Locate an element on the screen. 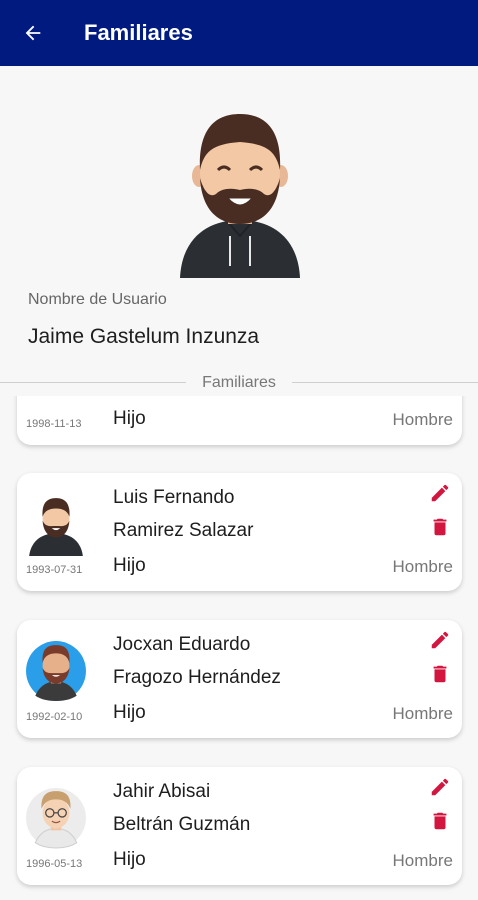 Image resolution: width=478 pixels, height=900 pixels. birthdate: 1998-11-13 is located at coordinates (54, 424).